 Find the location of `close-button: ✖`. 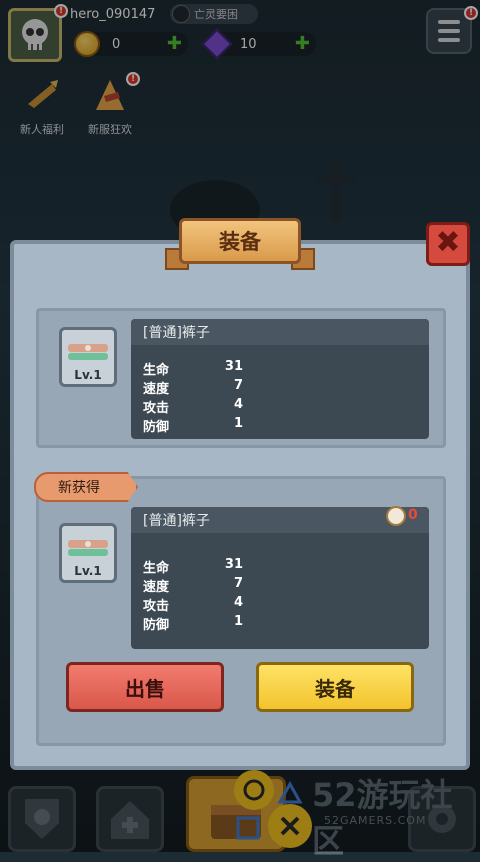

close-button: ✖ is located at coordinates (448, 244).